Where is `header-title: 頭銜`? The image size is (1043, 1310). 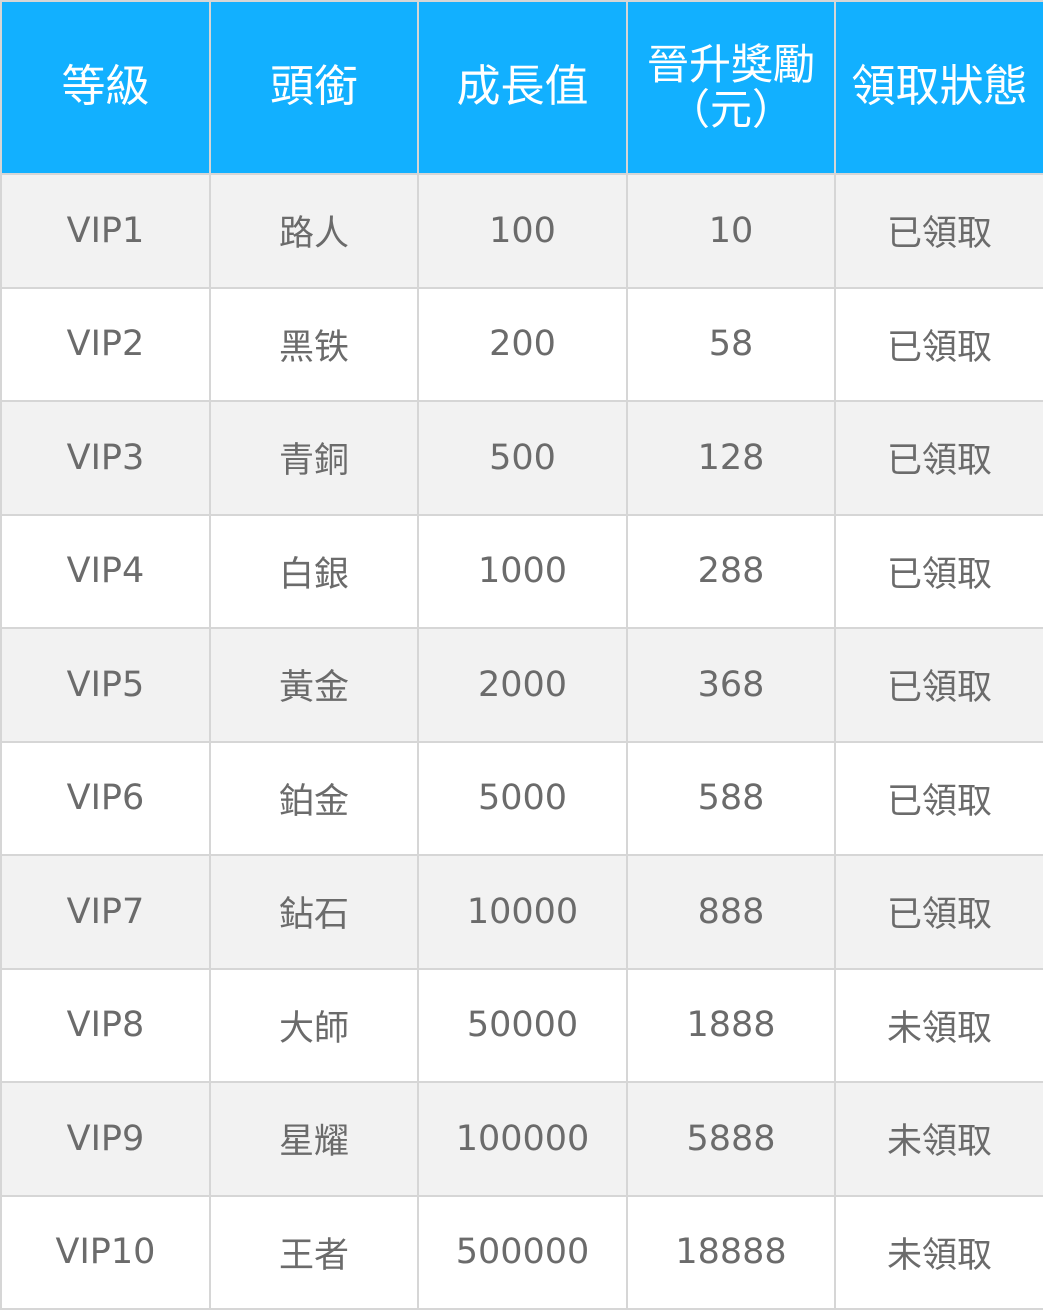 header-title: 頭銜 is located at coordinates (314, 87).